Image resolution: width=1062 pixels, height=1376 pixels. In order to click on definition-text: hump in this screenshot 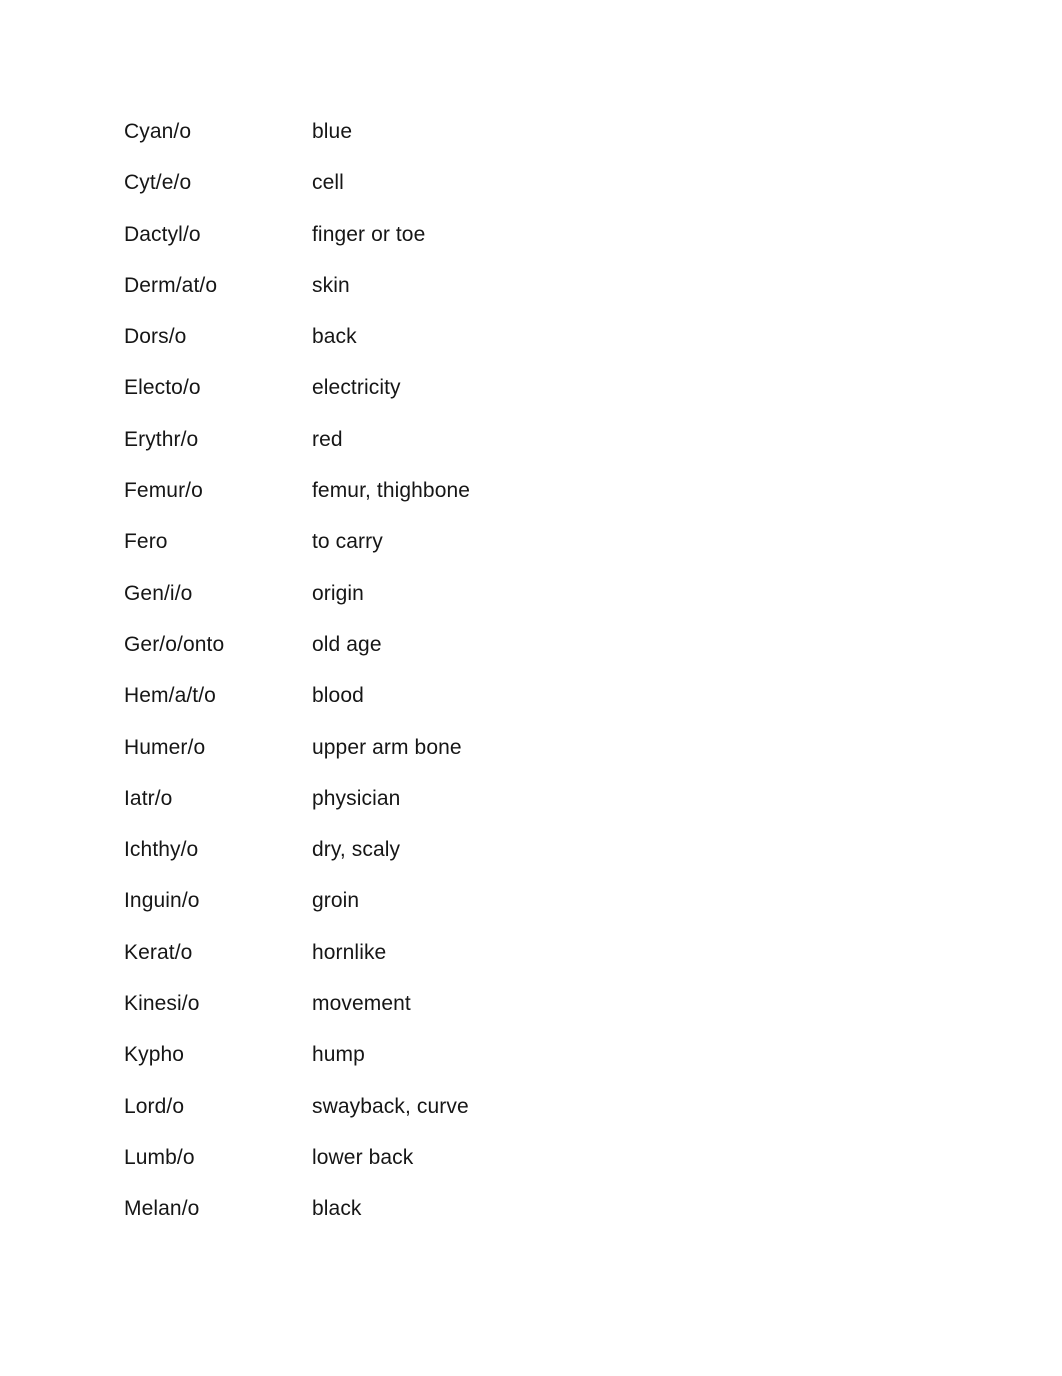, I will do `click(338, 1055)`.